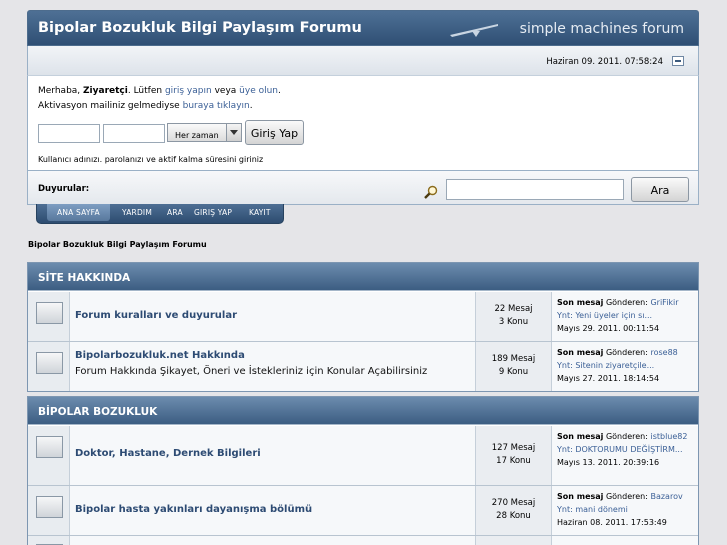  I want to click on board-stats: 22 Mesaj 3 Konu, so click(514, 316).